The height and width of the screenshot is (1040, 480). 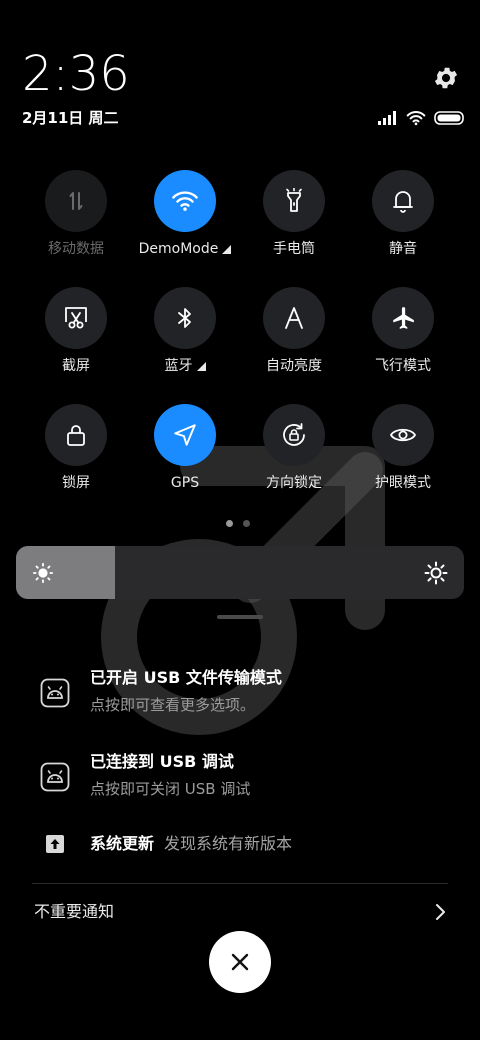 I want to click on toggle-label: 移动数据, so click(x=76, y=249).